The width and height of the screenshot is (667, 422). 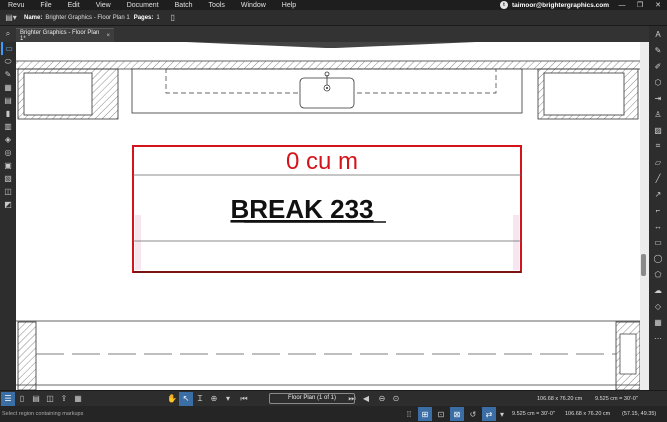 What do you see at coordinates (658, 274) in the screenshot?
I see `polygon-icon: ⬠` at bounding box center [658, 274].